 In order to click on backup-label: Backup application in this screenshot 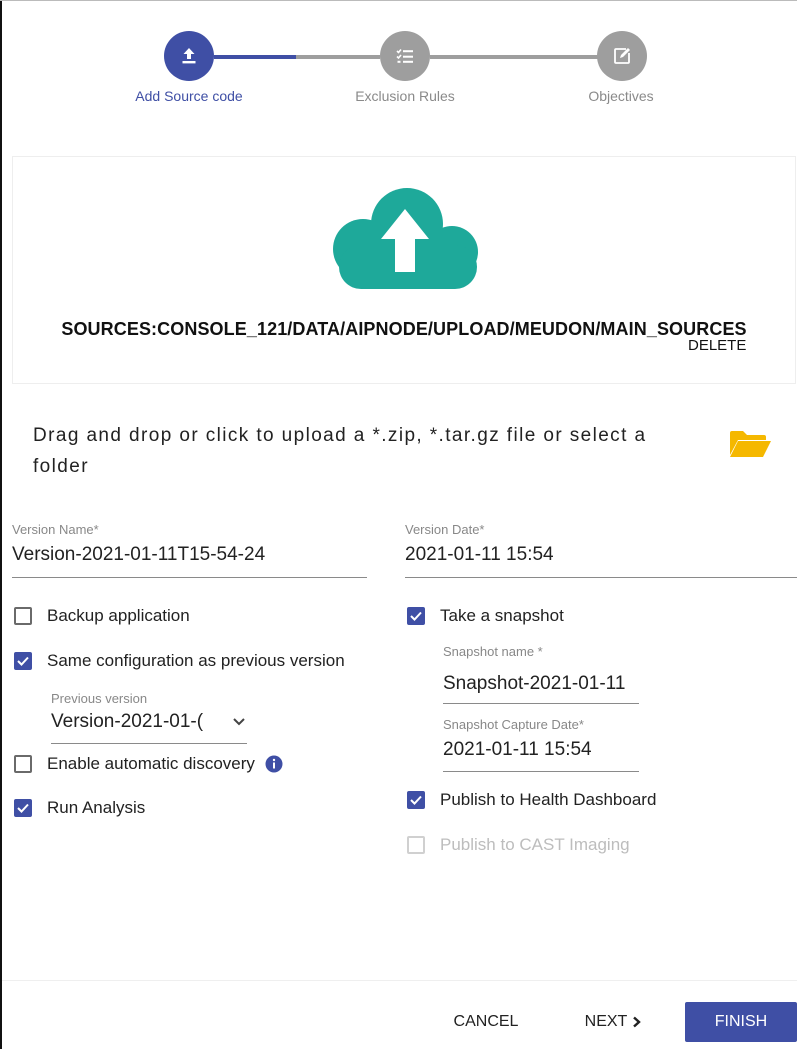, I will do `click(118, 615)`.